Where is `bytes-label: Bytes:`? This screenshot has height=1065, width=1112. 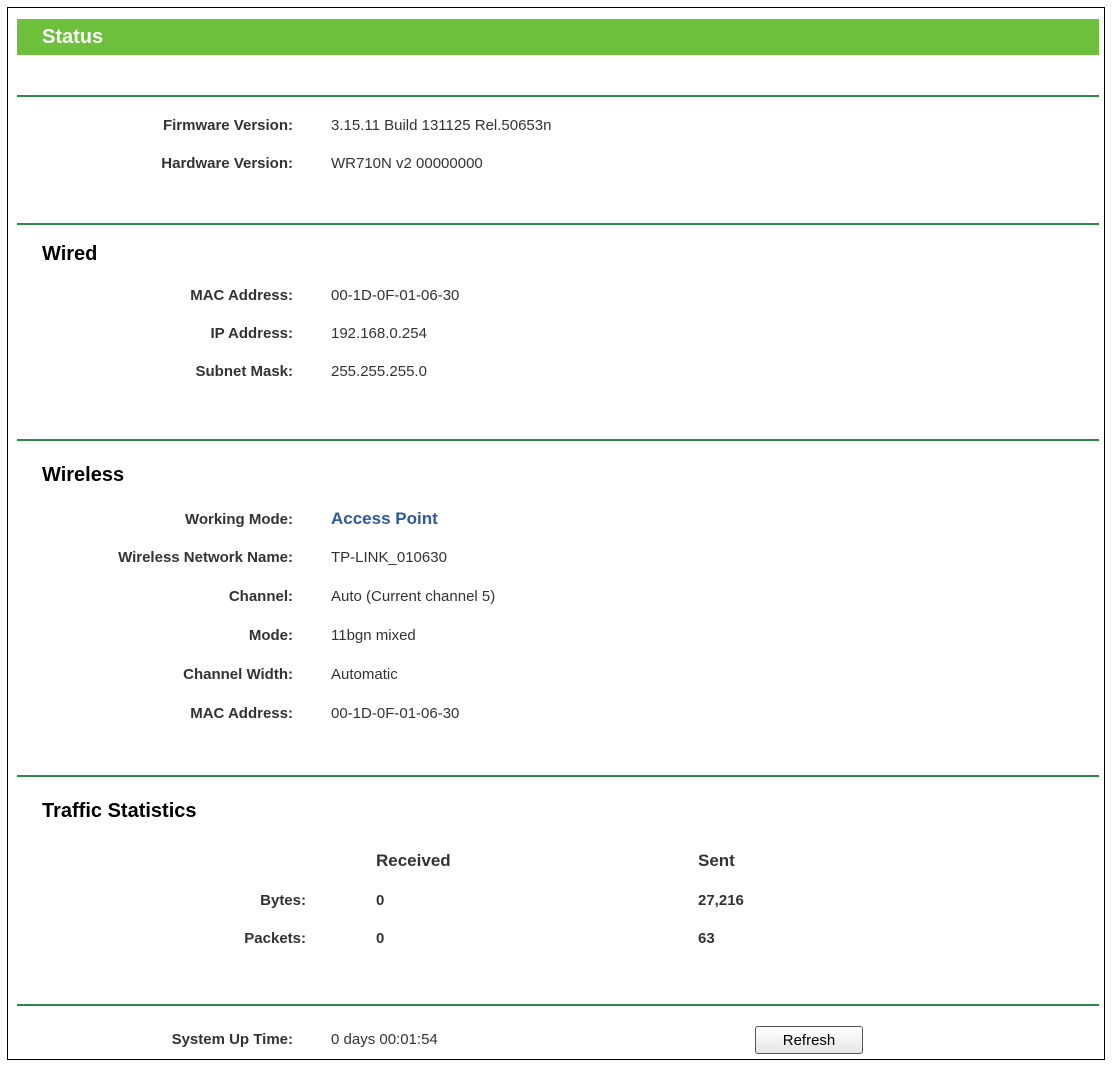
bytes-label: Bytes: is located at coordinates (283, 900).